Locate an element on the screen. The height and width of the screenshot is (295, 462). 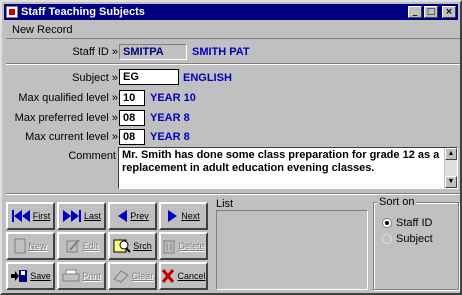
list-label: List is located at coordinates (225, 204).